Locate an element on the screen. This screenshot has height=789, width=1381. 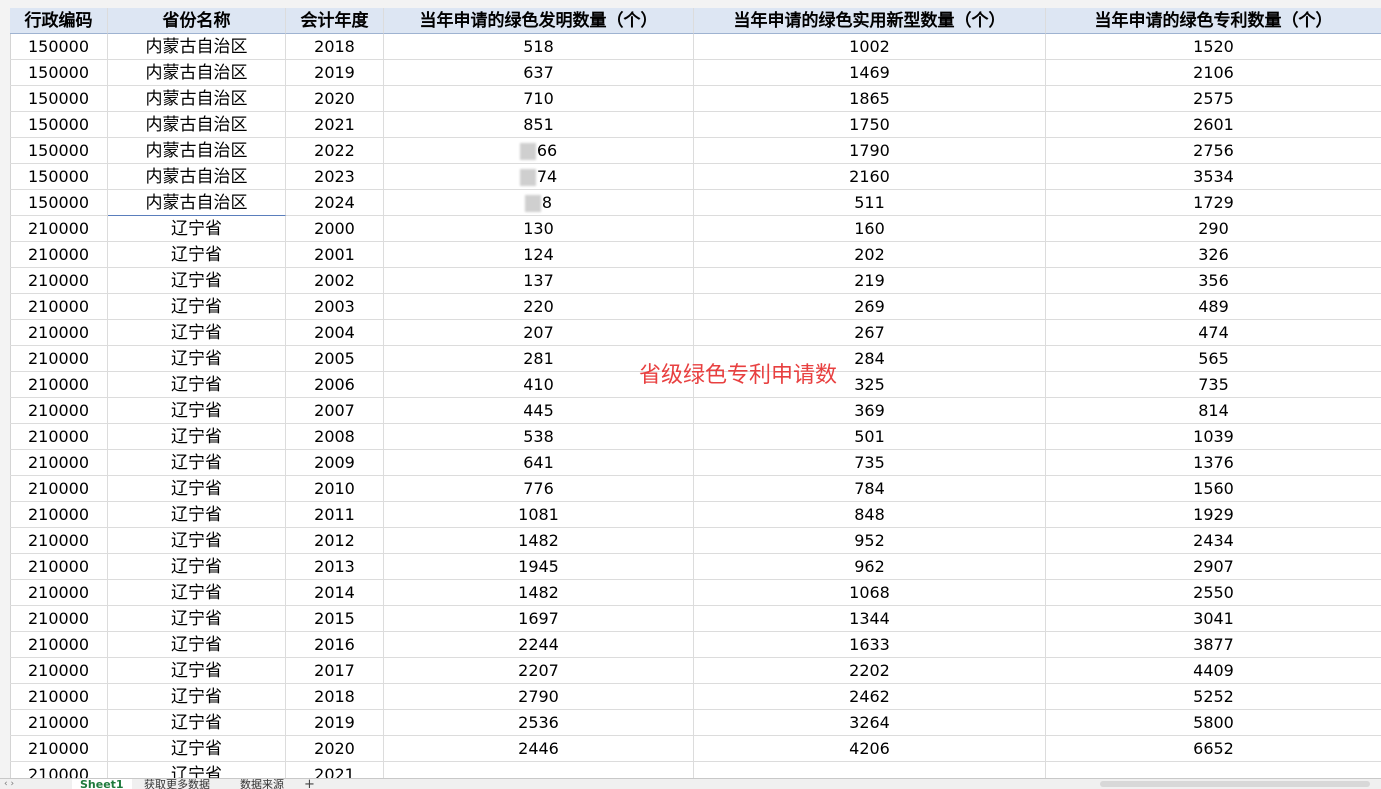
cell-utility-model: 784 is located at coordinates (870, 489).